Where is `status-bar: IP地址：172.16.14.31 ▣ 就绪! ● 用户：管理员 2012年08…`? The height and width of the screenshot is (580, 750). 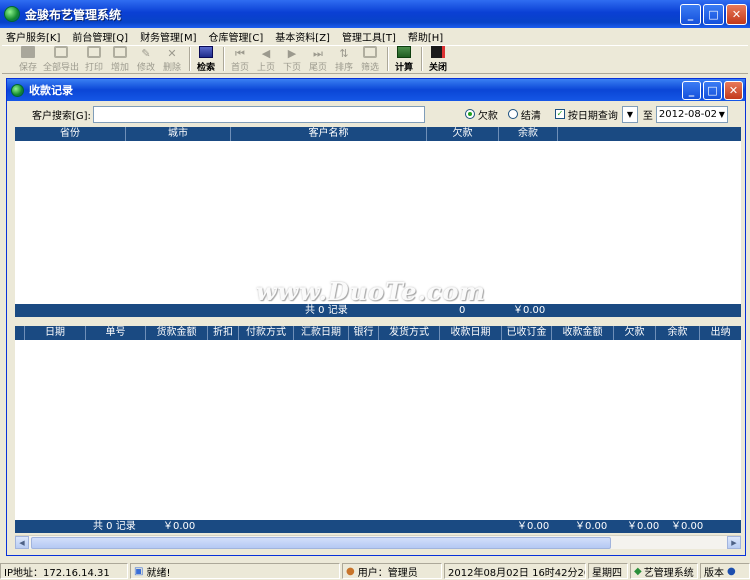
status-bar: IP地址：172.16.14.31 ▣ 就绪! ● 用户：管理员 2012年08… is located at coordinates (375, 571).